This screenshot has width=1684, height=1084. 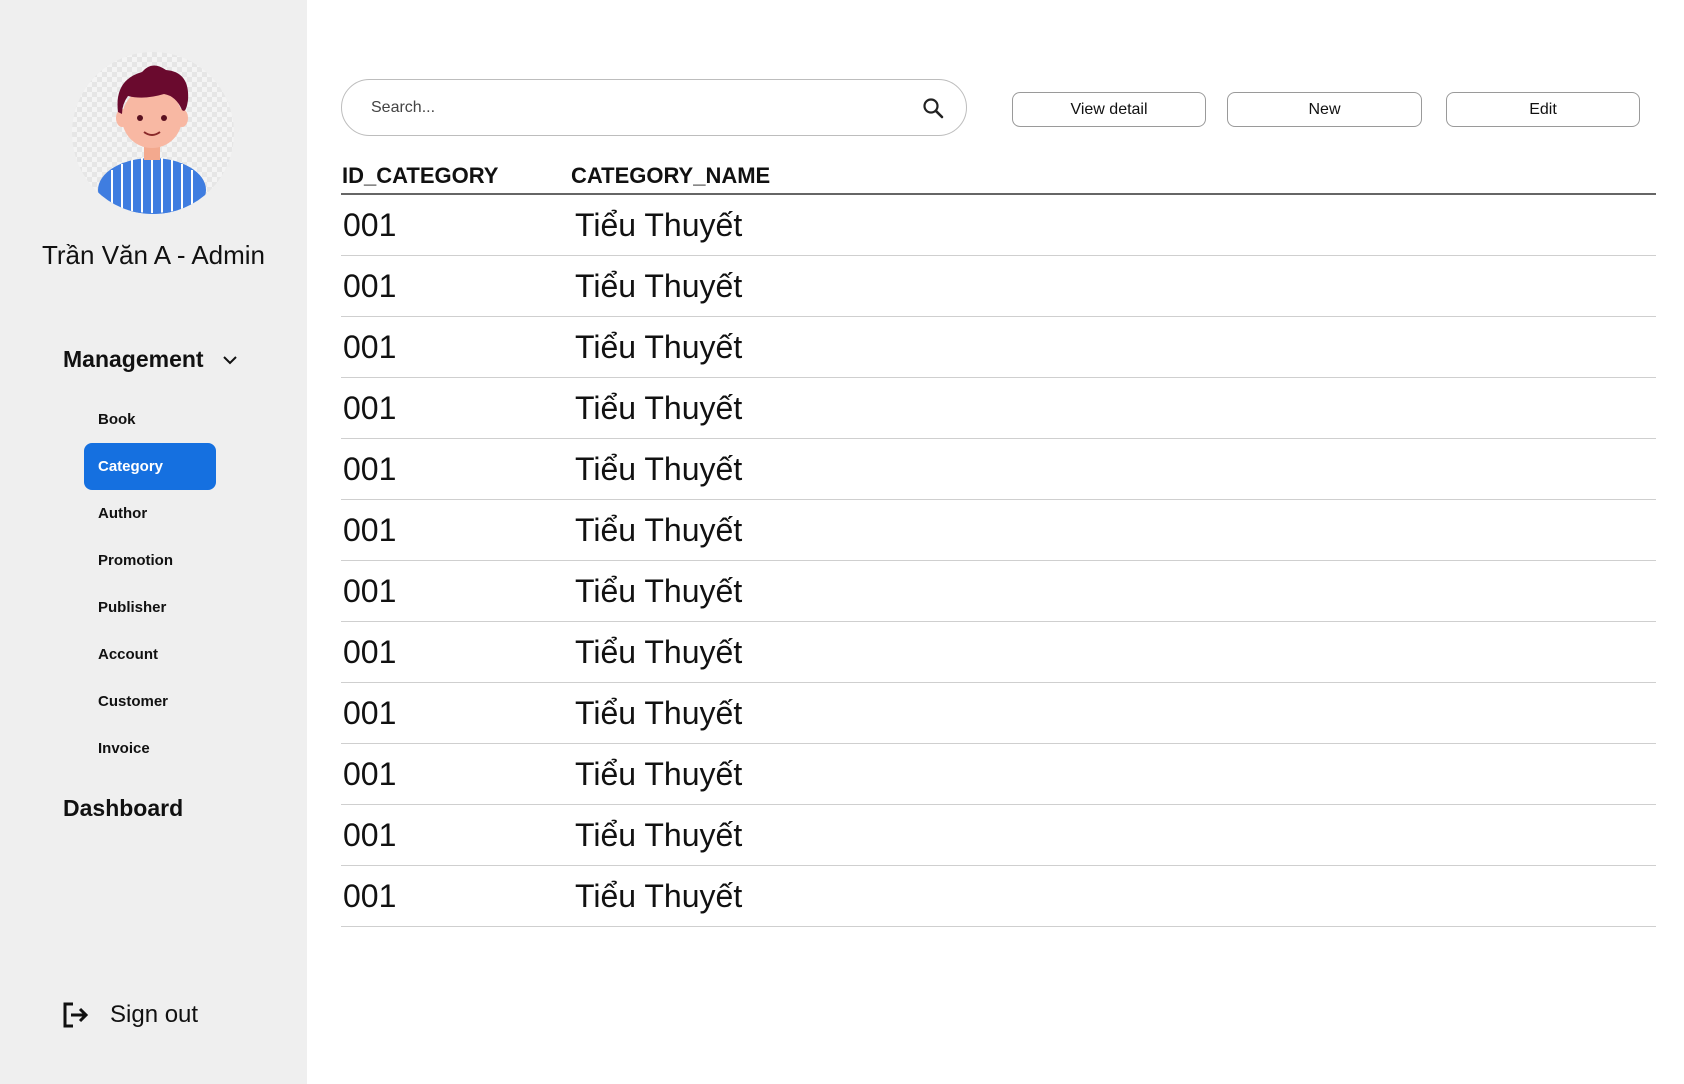 I want to click on sidebar-item-category: Category, so click(x=150, y=466).